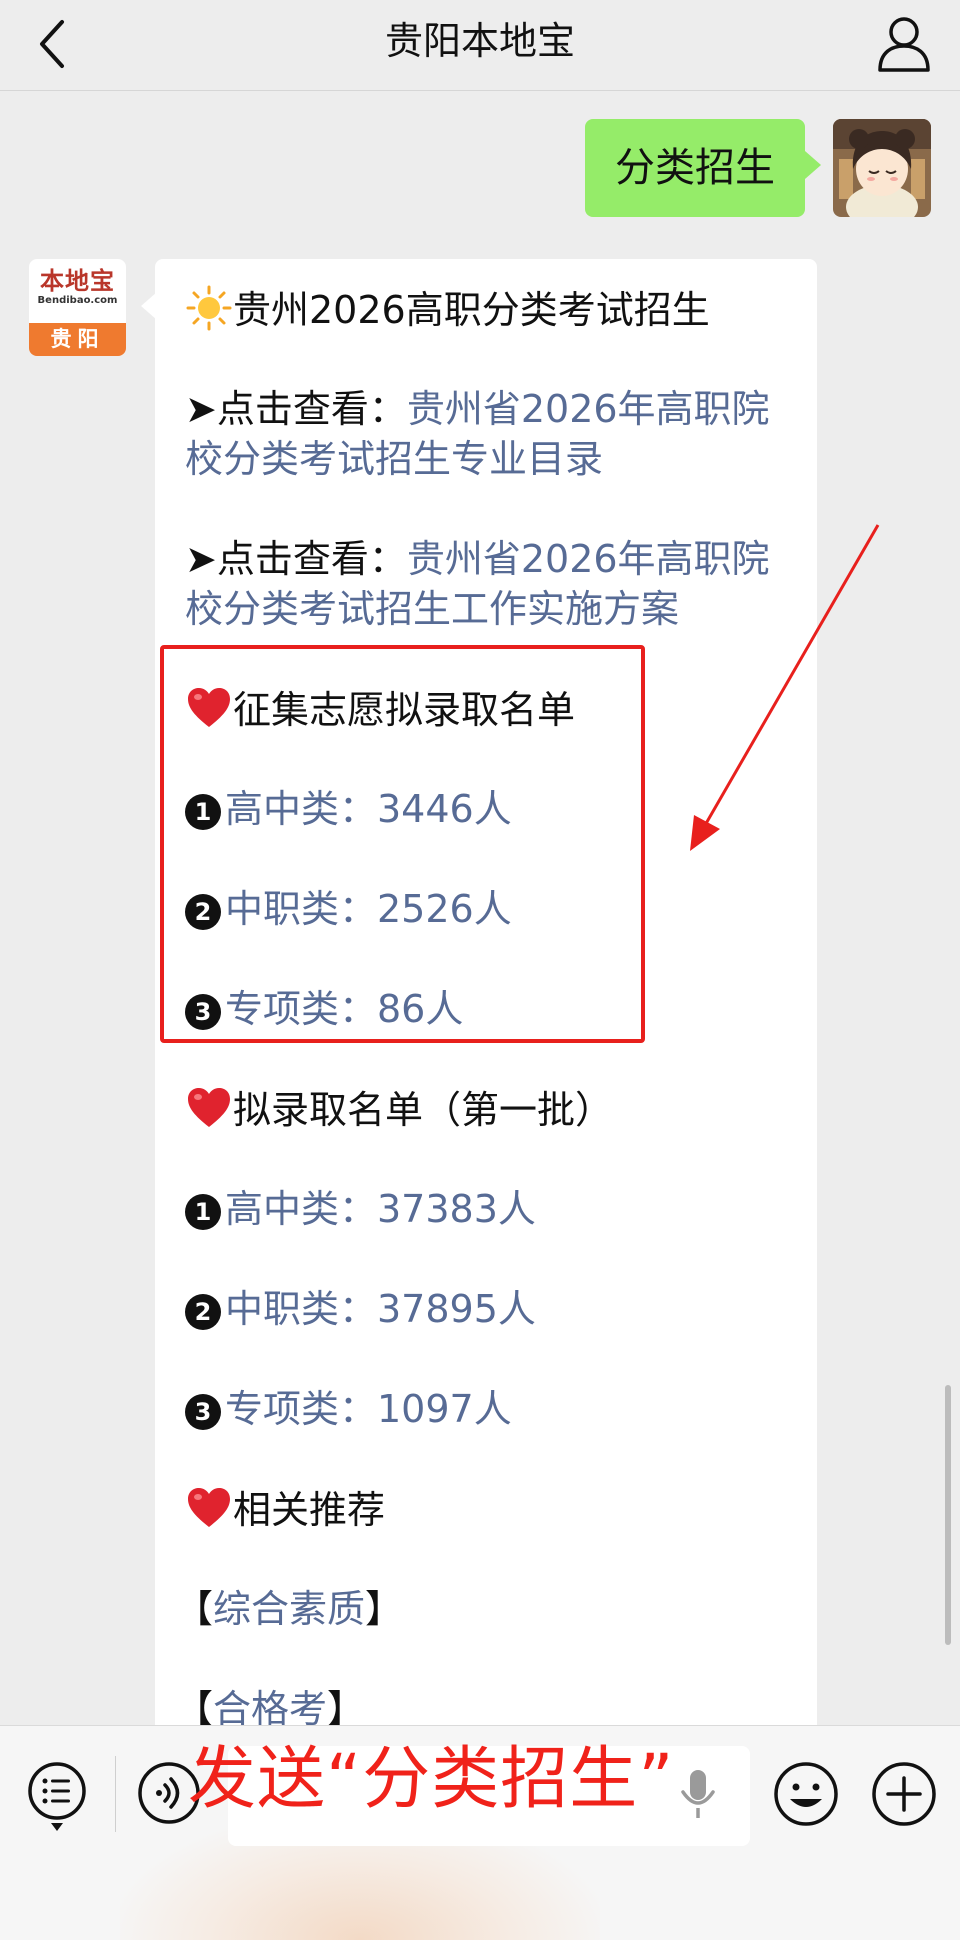 Image resolution: width=960 pixels, height=1940 pixels. Describe the element at coordinates (785, 687) in the screenshot. I see `red-arrow-icon` at that location.